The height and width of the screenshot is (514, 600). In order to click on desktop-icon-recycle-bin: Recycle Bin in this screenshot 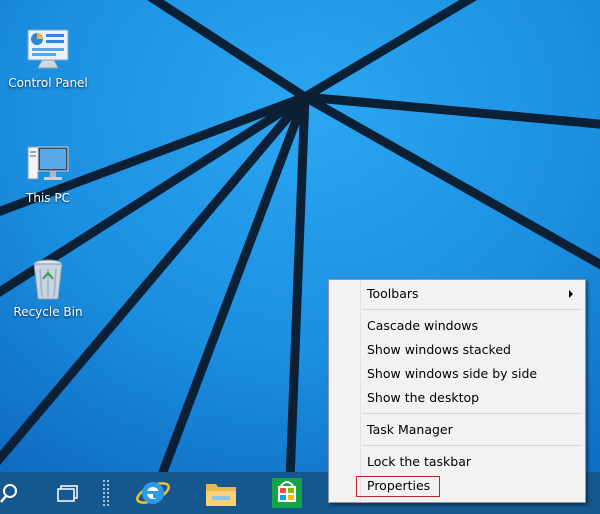, I will do `click(48, 287)`.